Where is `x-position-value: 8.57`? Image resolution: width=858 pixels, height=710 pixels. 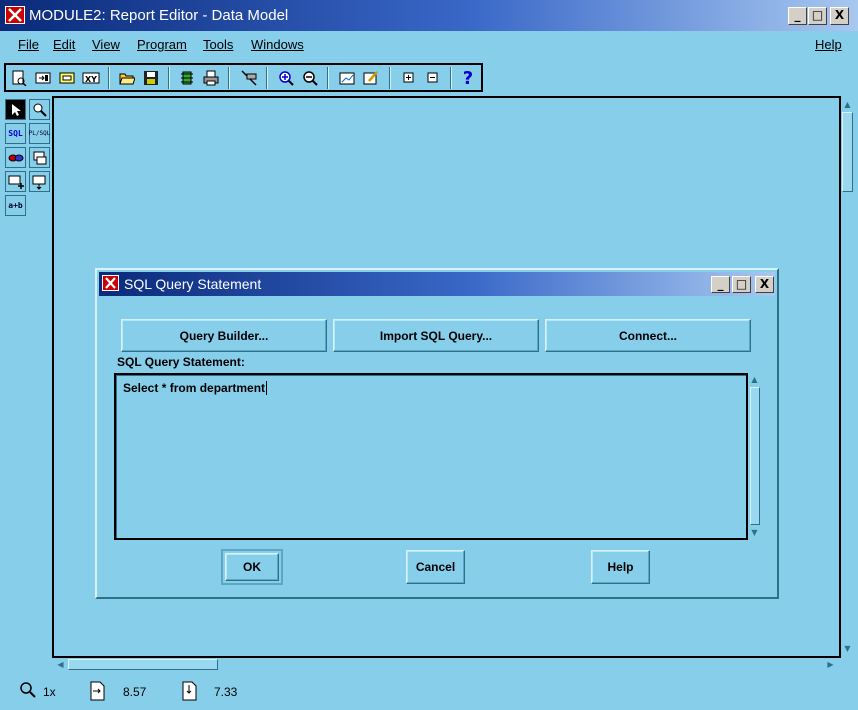 x-position-value: 8.57 is located at coordinates (135, 692).